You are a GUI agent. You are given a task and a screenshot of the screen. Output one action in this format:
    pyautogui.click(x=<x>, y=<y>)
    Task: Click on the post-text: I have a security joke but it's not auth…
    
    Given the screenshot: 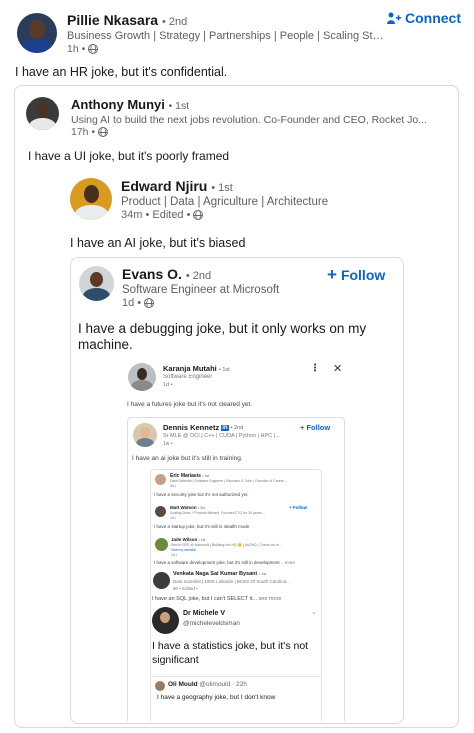 What is the action you would take?
    pyautogui.click(x=201, y=494)
    